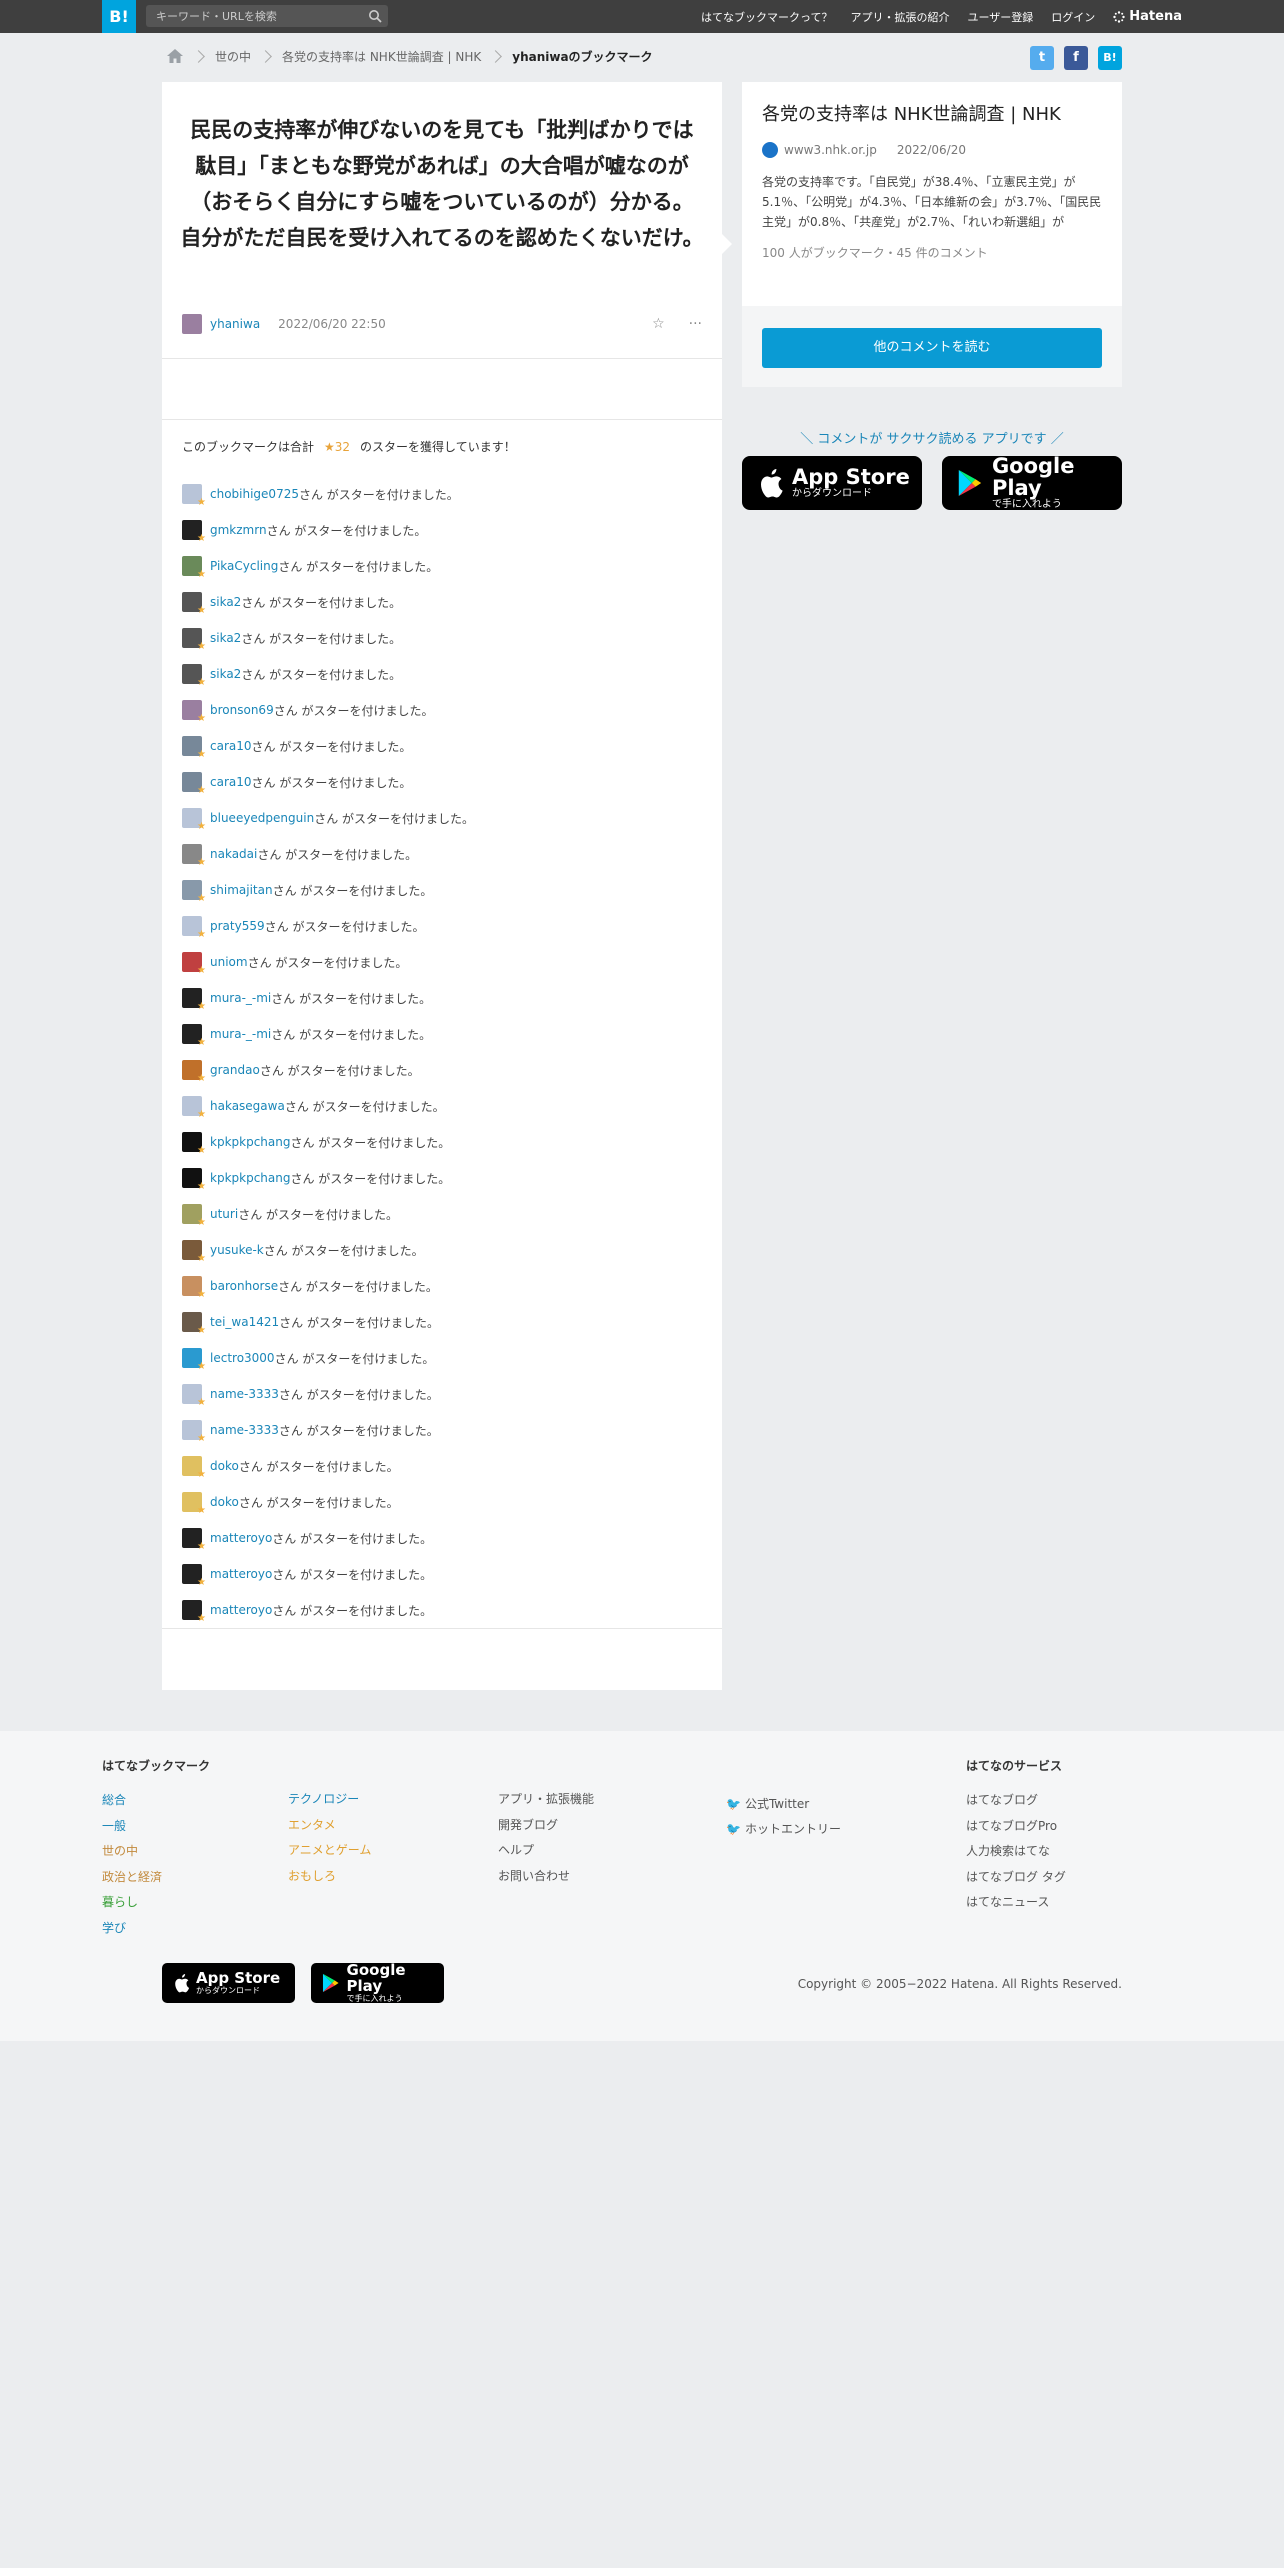 This screenshot has width=1284, height=2568. Describe the element at coordinates (1076, 58) in the screenshot. I see `facebook-share-icon: f` at that location.